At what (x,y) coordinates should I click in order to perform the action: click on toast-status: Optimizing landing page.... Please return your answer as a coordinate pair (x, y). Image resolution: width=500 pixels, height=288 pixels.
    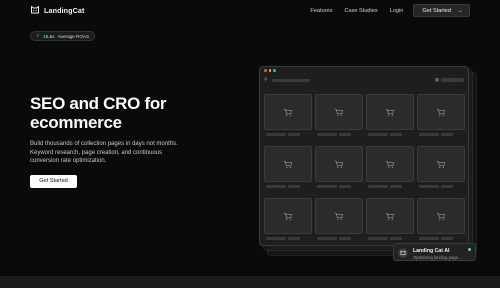
    Looking at the image, I should click on (437, 257).